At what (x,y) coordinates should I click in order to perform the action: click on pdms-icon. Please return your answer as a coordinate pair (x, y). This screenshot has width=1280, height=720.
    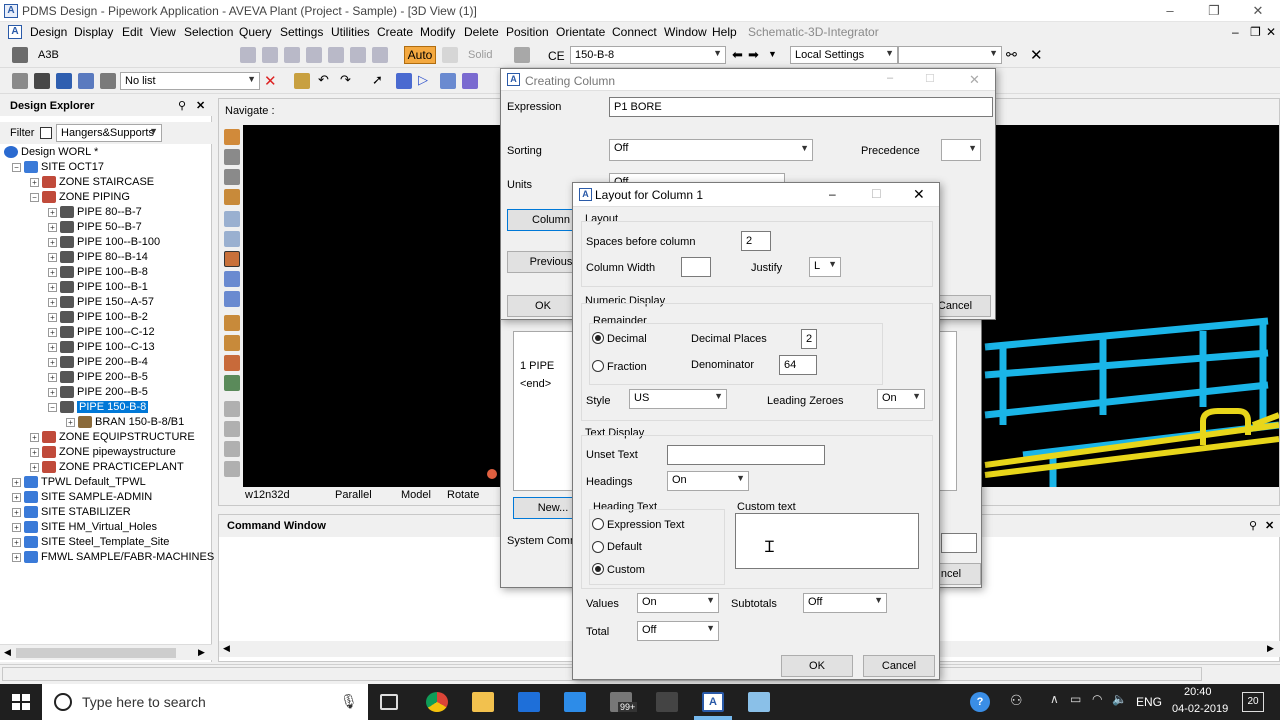
    Looking at the image, I should click on (759, 702).